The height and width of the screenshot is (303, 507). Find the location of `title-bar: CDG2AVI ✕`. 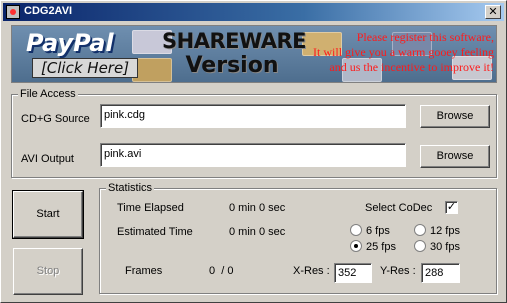

title-bar: CDG2AVI ✕ is located at coordinates (253, 12).